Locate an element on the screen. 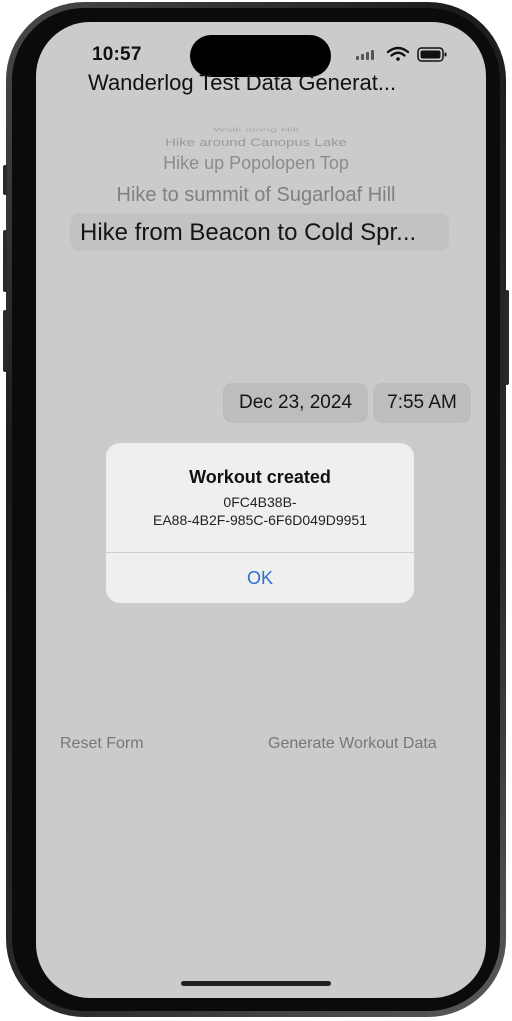  volume-up-button is located at coordinates (5, 261).